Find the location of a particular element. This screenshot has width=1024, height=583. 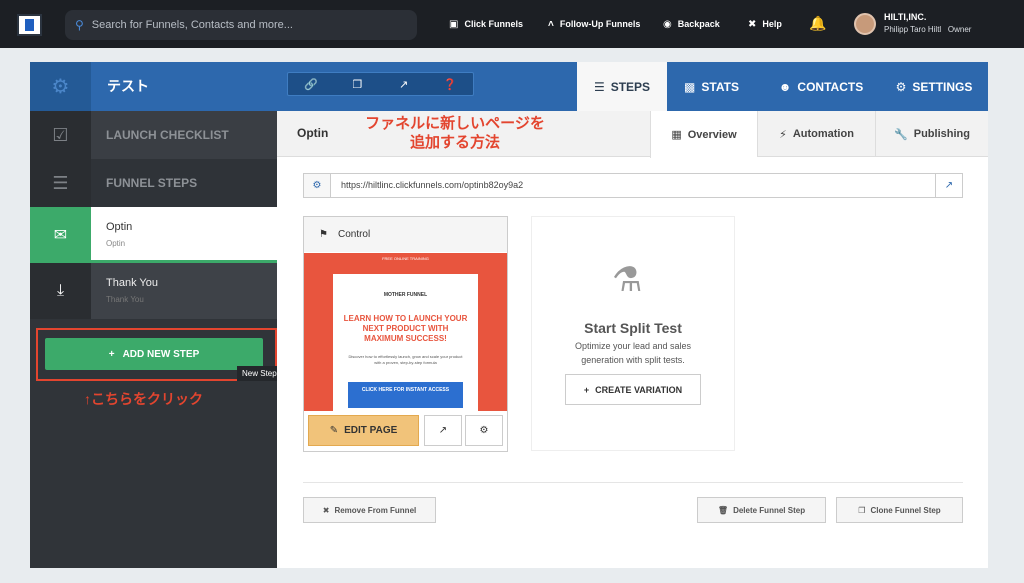

clickfunnels-icon: ▣ is located at coordinates (454, 24).